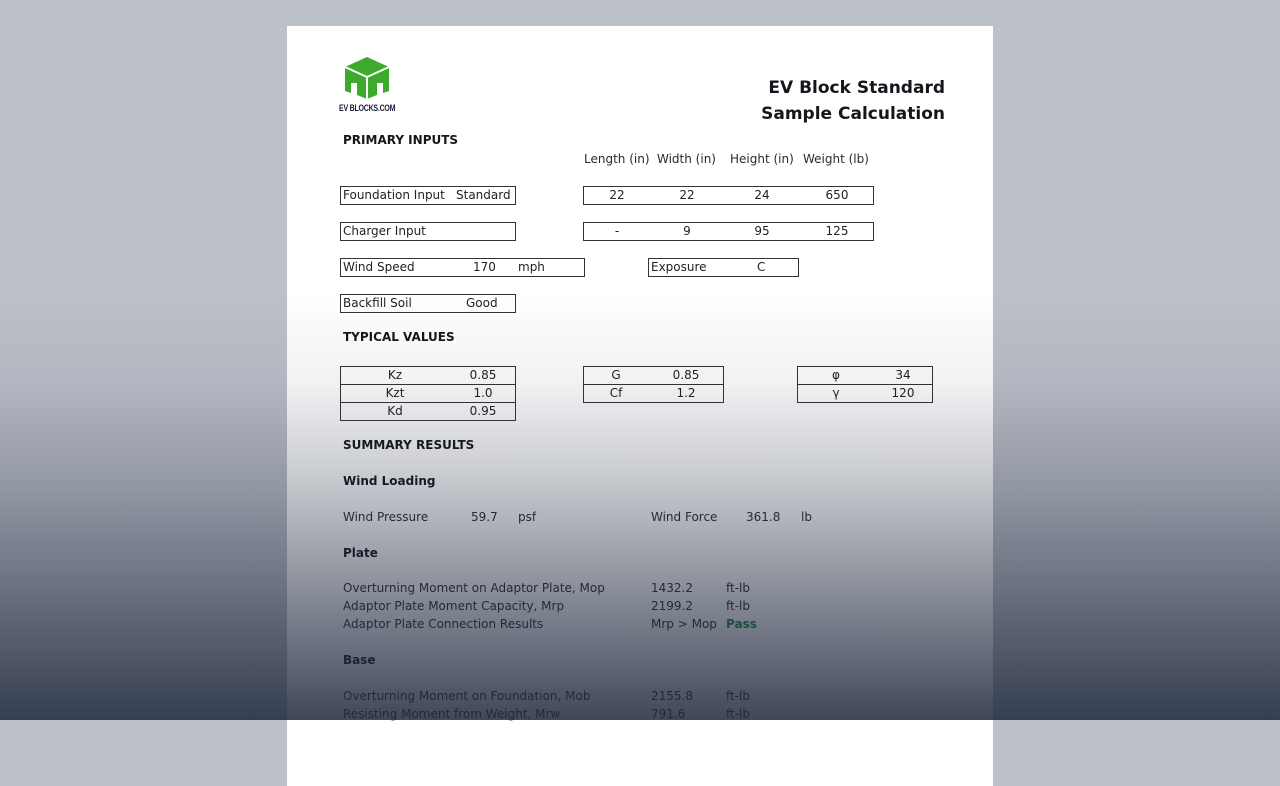  Describe the element at coordinates (616, 393) in the screenshot. I see `cf-label: Cf` at that location.